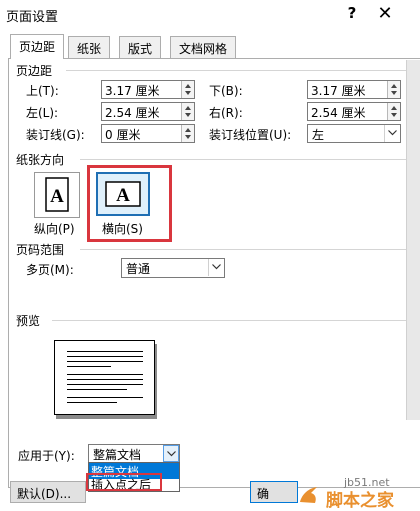 Image resolution: width=420 pixels, height=511 pixels. Describe the element at coordinates (89, 47) in the screenshot. I see `tab-paper: 纸张` at that location.